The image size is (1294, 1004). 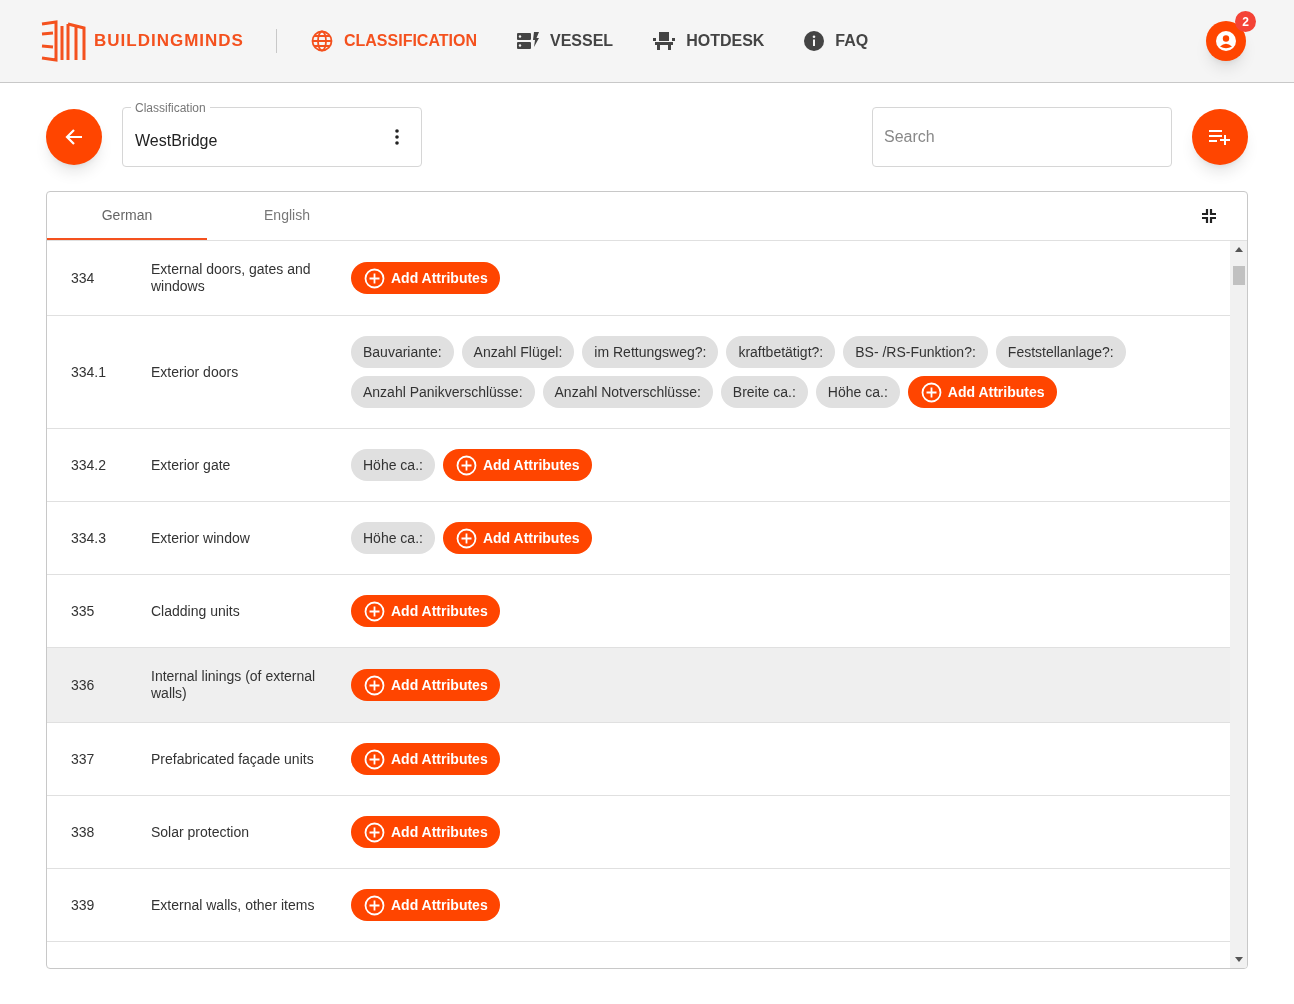 I want to click on attribute-chip: Anzahl Notverschlüsse:, so click(x=627, y=392).